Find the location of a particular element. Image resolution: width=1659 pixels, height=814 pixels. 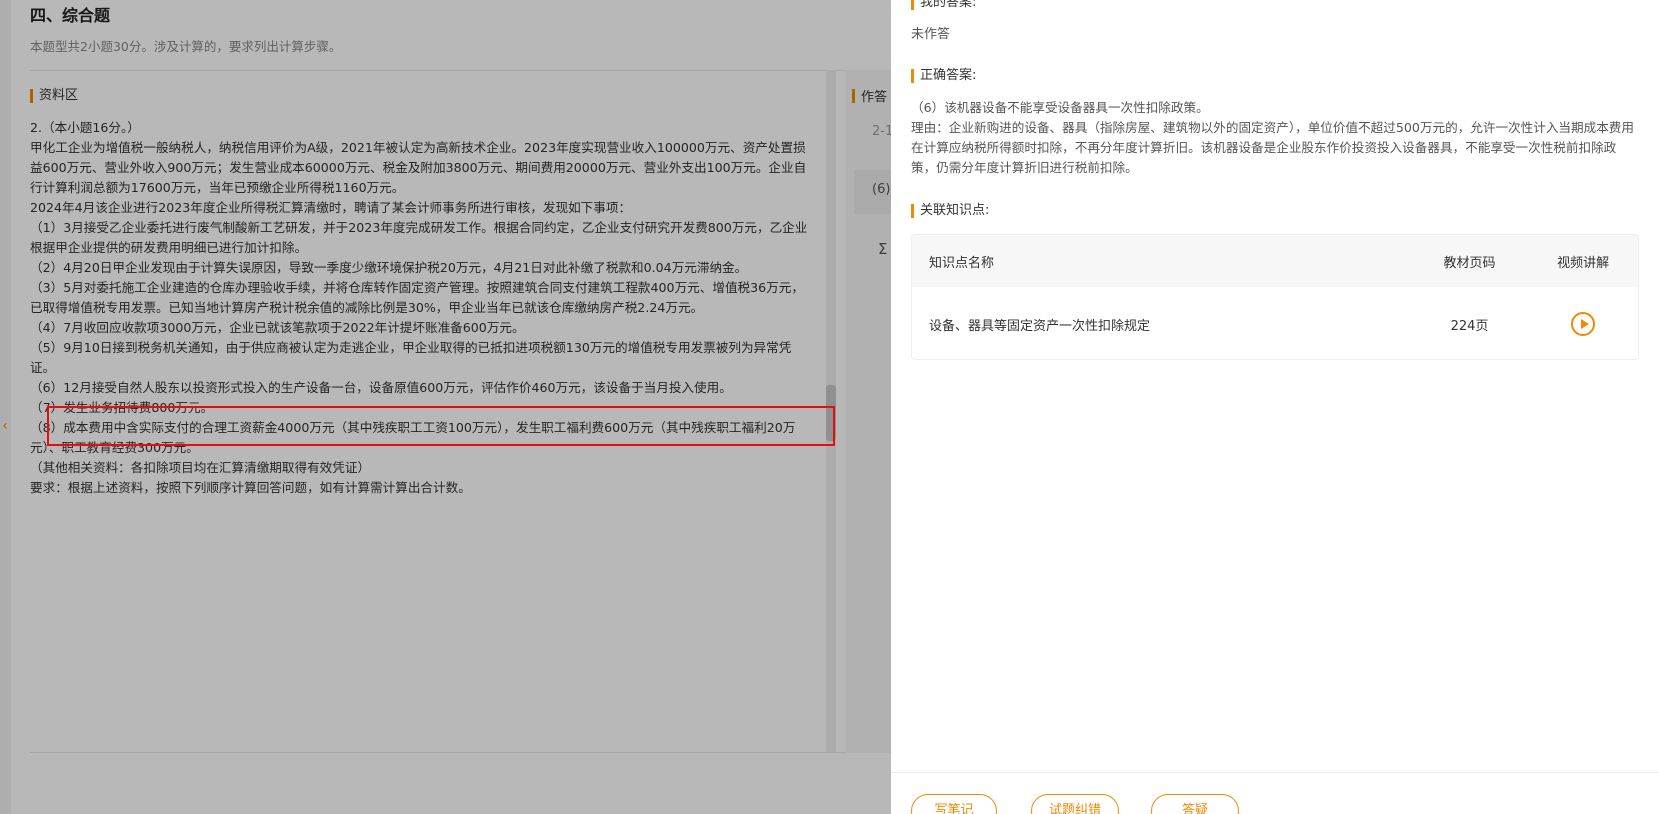

report-error-button: 试题纠错 is located at coordinates (1075, 804).